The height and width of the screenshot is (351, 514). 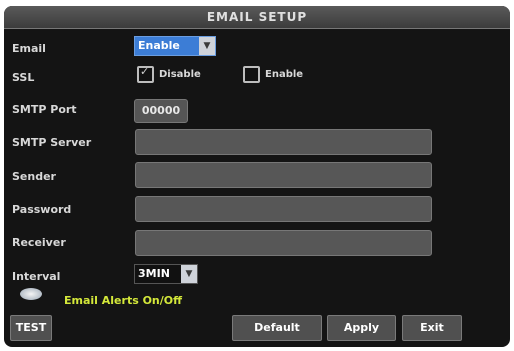 What do you see at coordinates (283, 209) in the screenshot?
I see `password-input` at bounding box center [283, 209].